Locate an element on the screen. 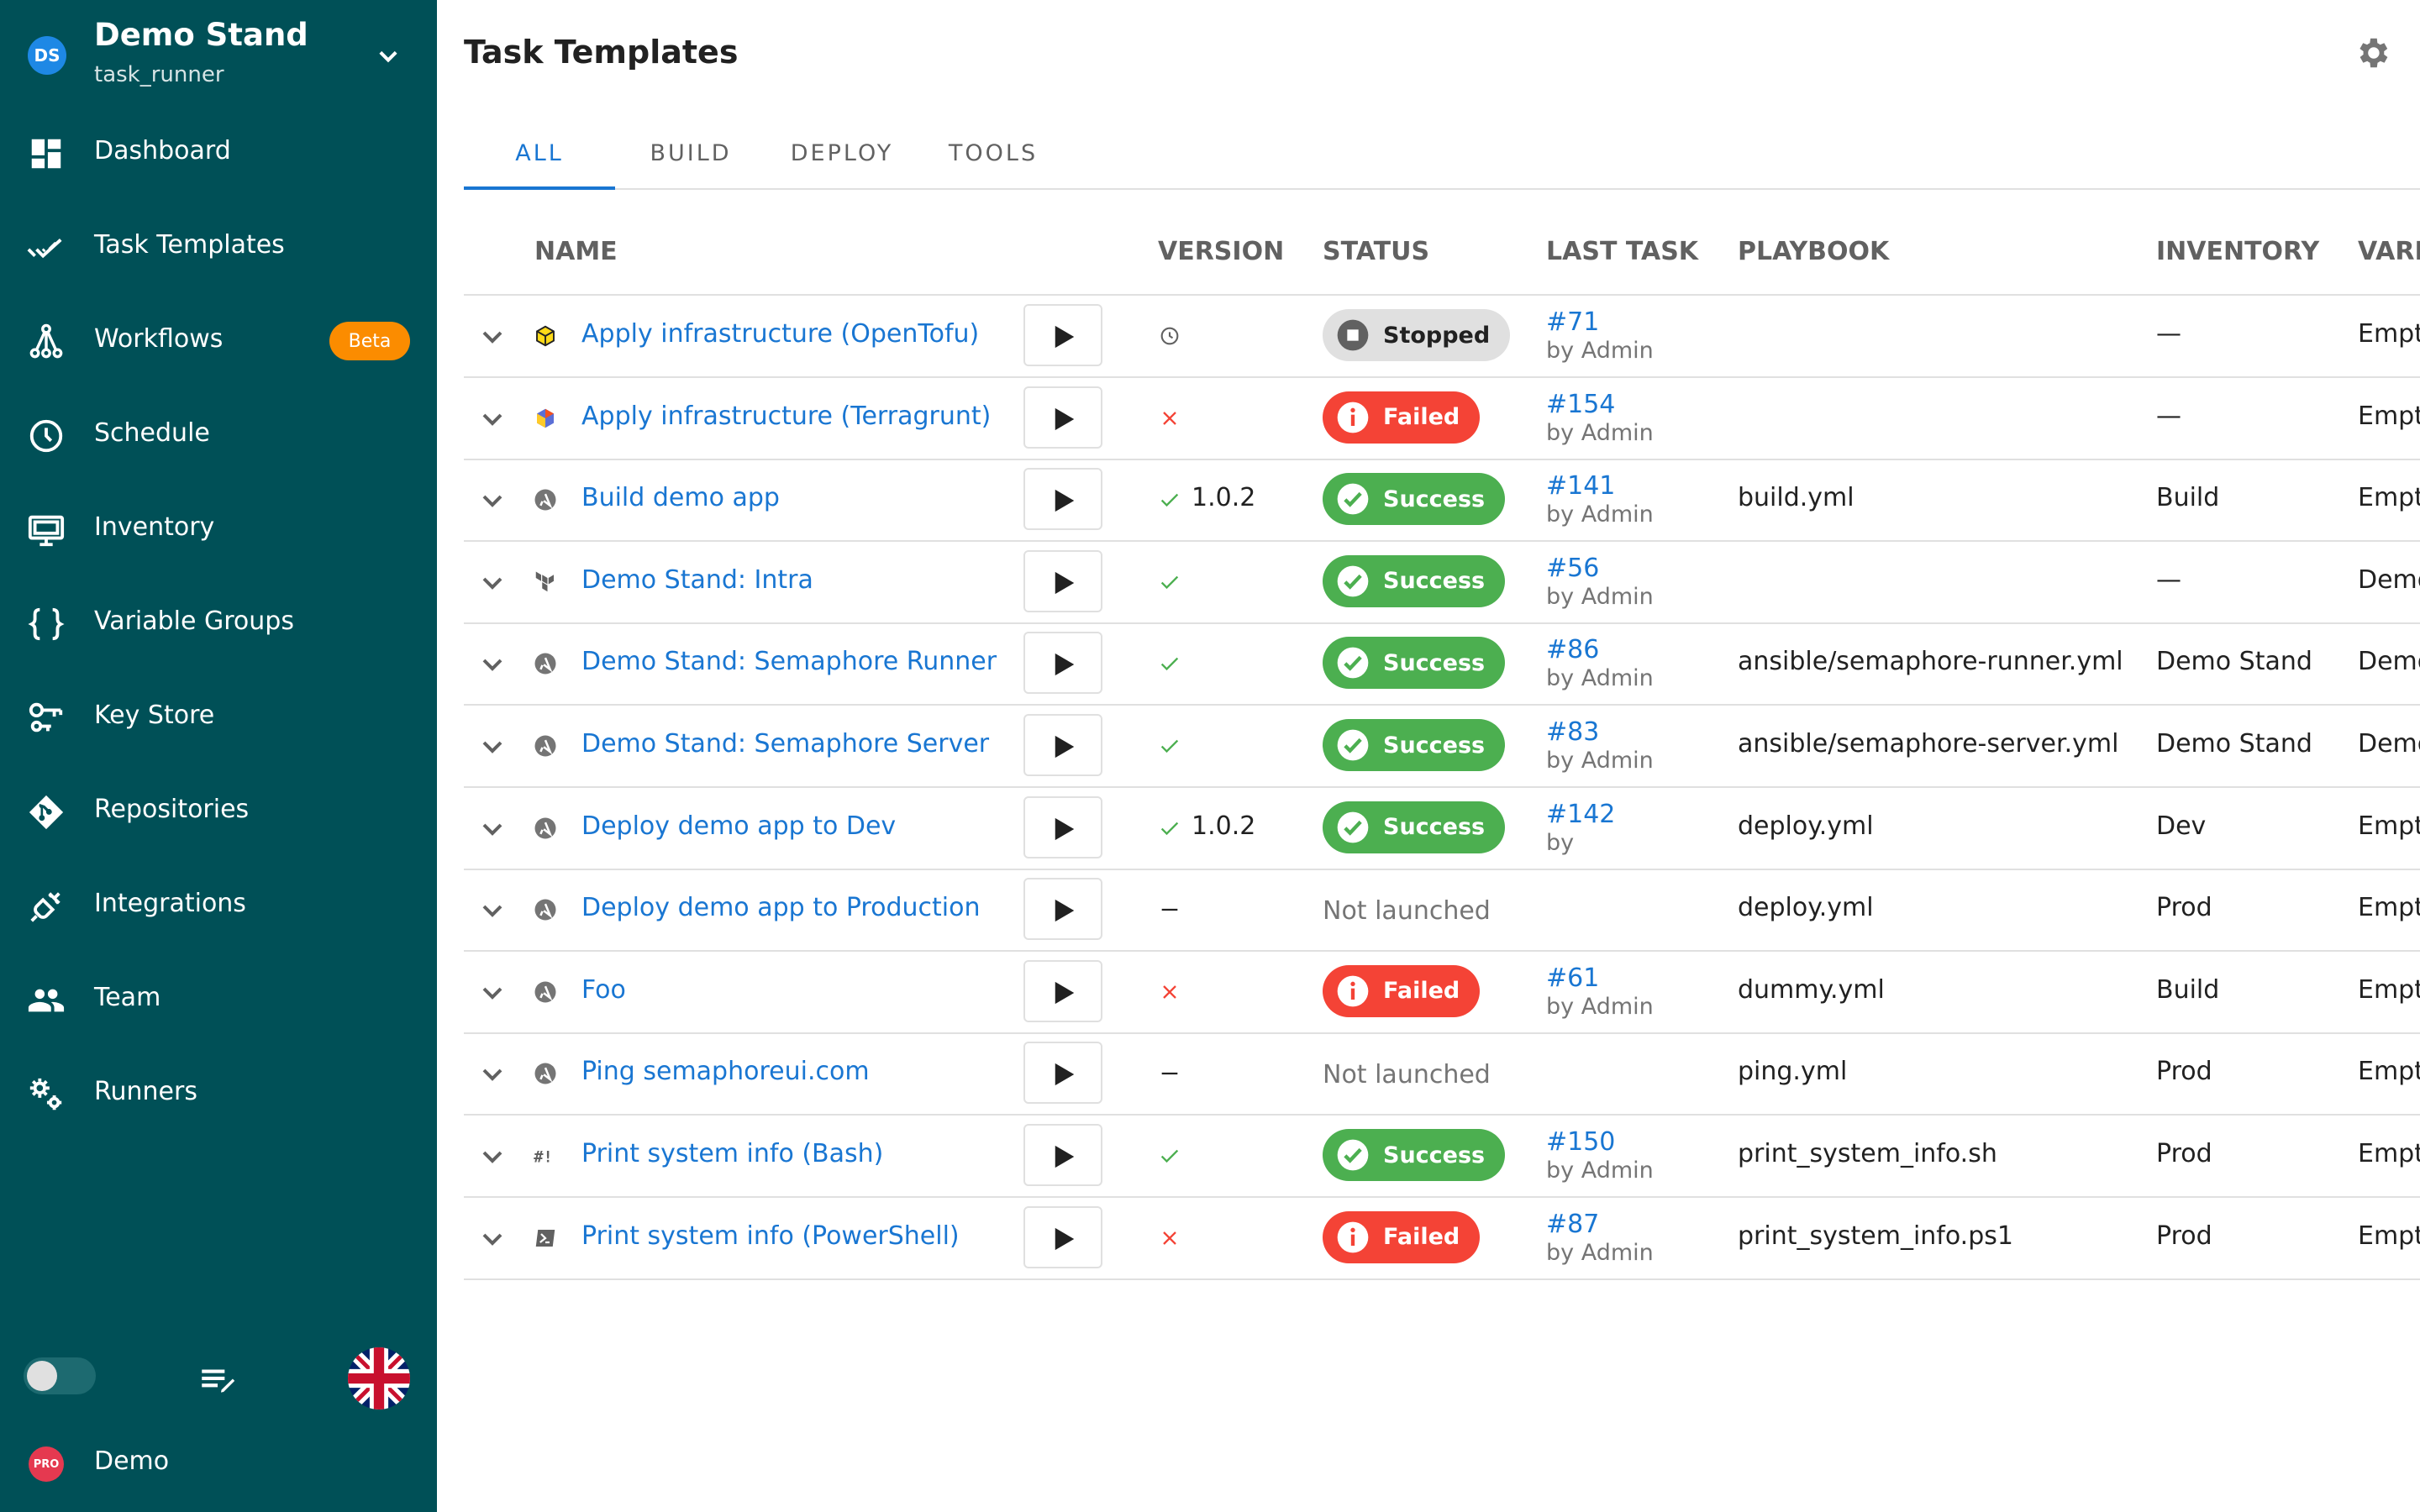 The width and height of the screenshot is (2420, 1512). sidebar-item-task-templates: Task Templates is located at coordinates (218, 247).